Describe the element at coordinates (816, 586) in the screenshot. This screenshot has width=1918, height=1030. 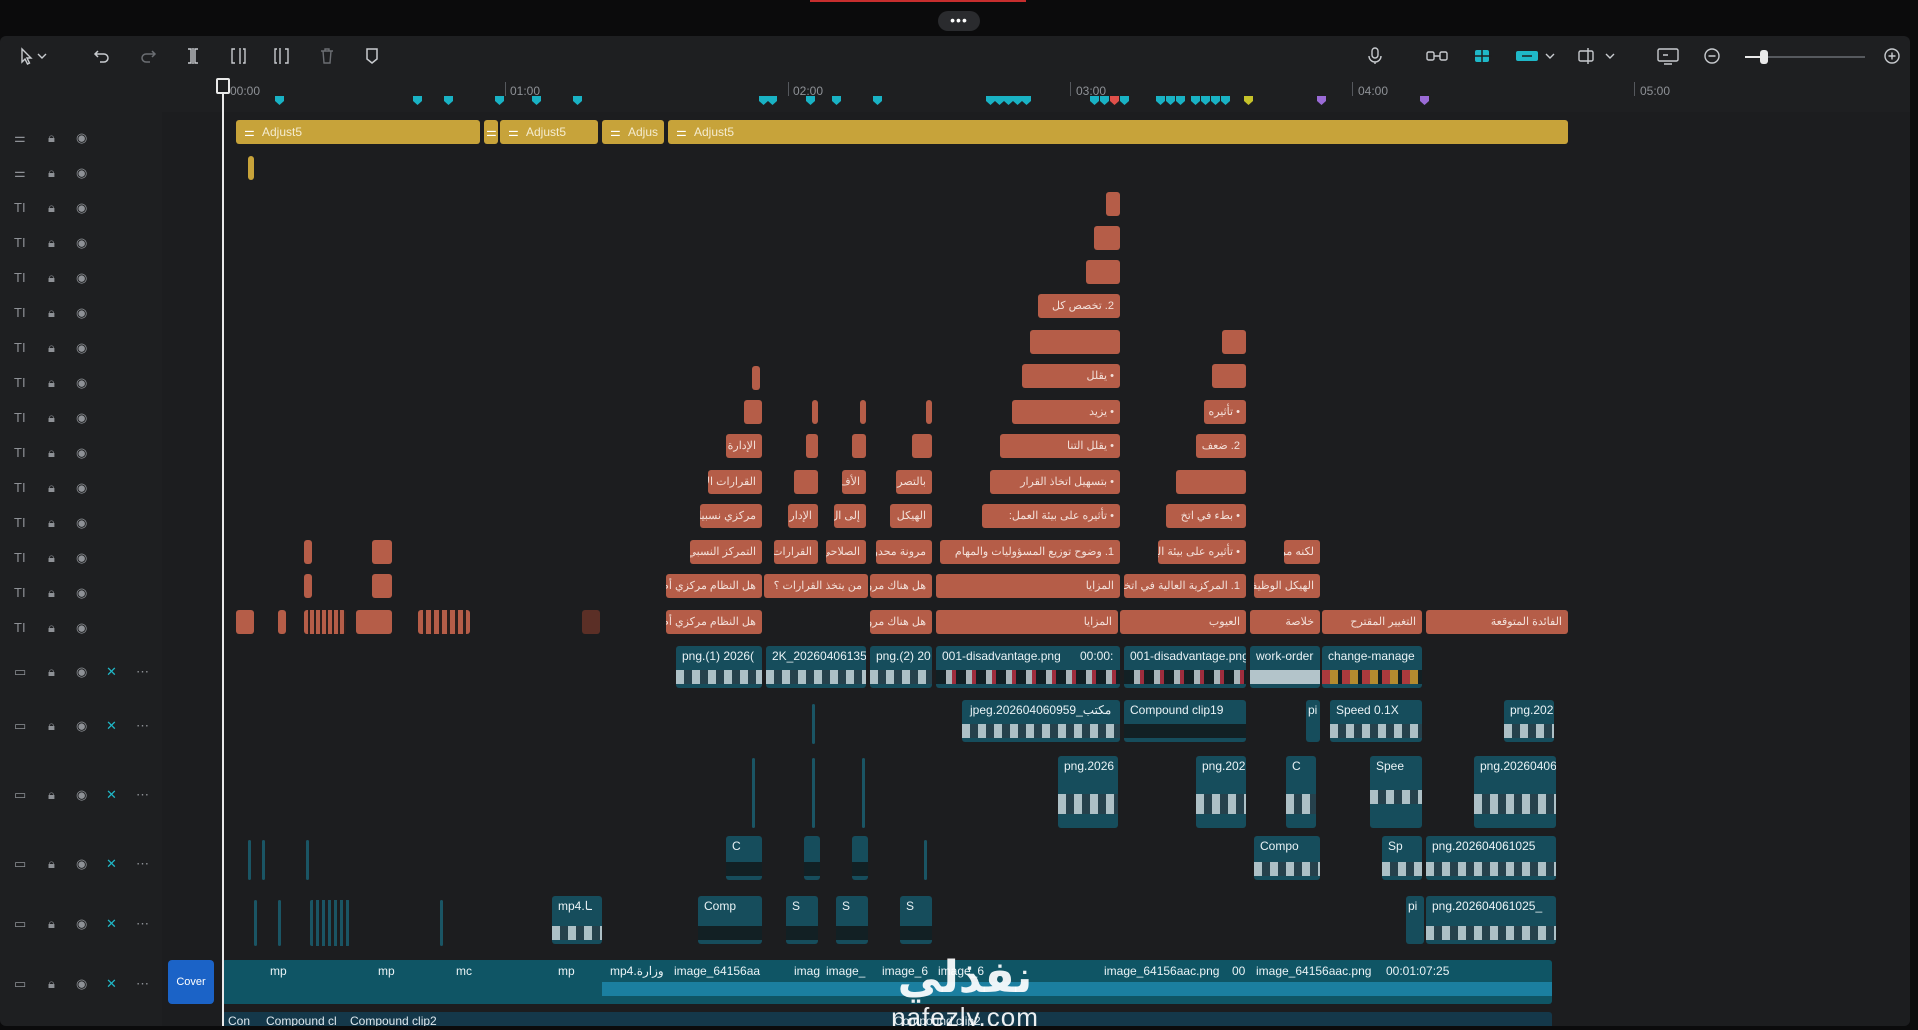
I see `text-clip: من يتخذ القرارات ؟` at that location.